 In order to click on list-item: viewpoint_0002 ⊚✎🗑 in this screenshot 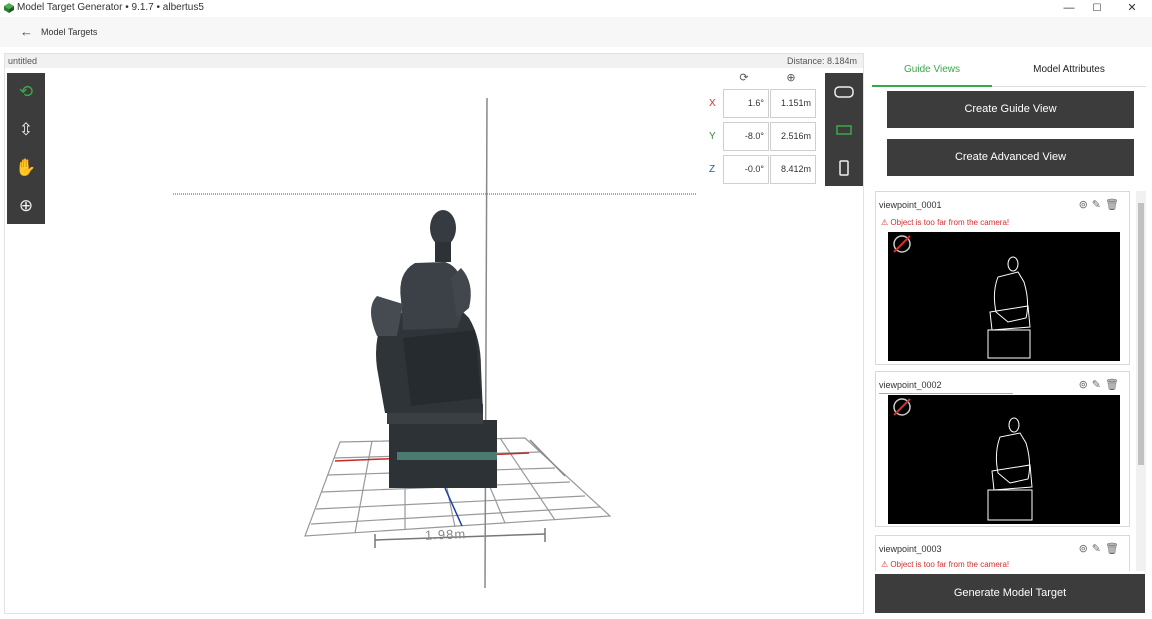, I will do `click(1002, 449)`.